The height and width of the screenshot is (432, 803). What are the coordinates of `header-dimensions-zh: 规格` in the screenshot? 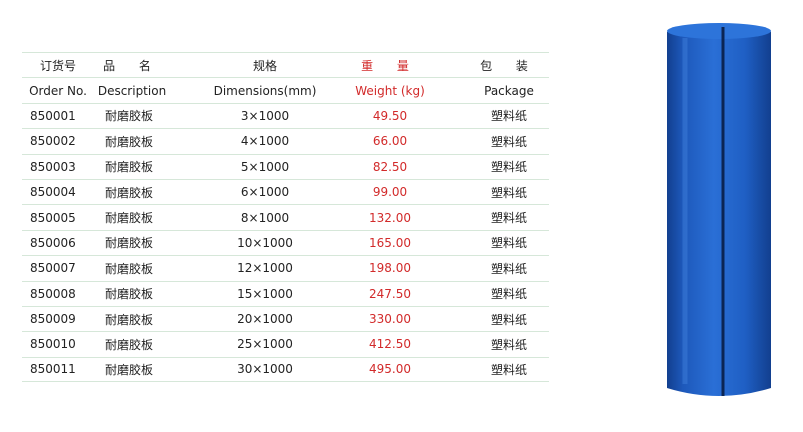 It's located at (264, 65).